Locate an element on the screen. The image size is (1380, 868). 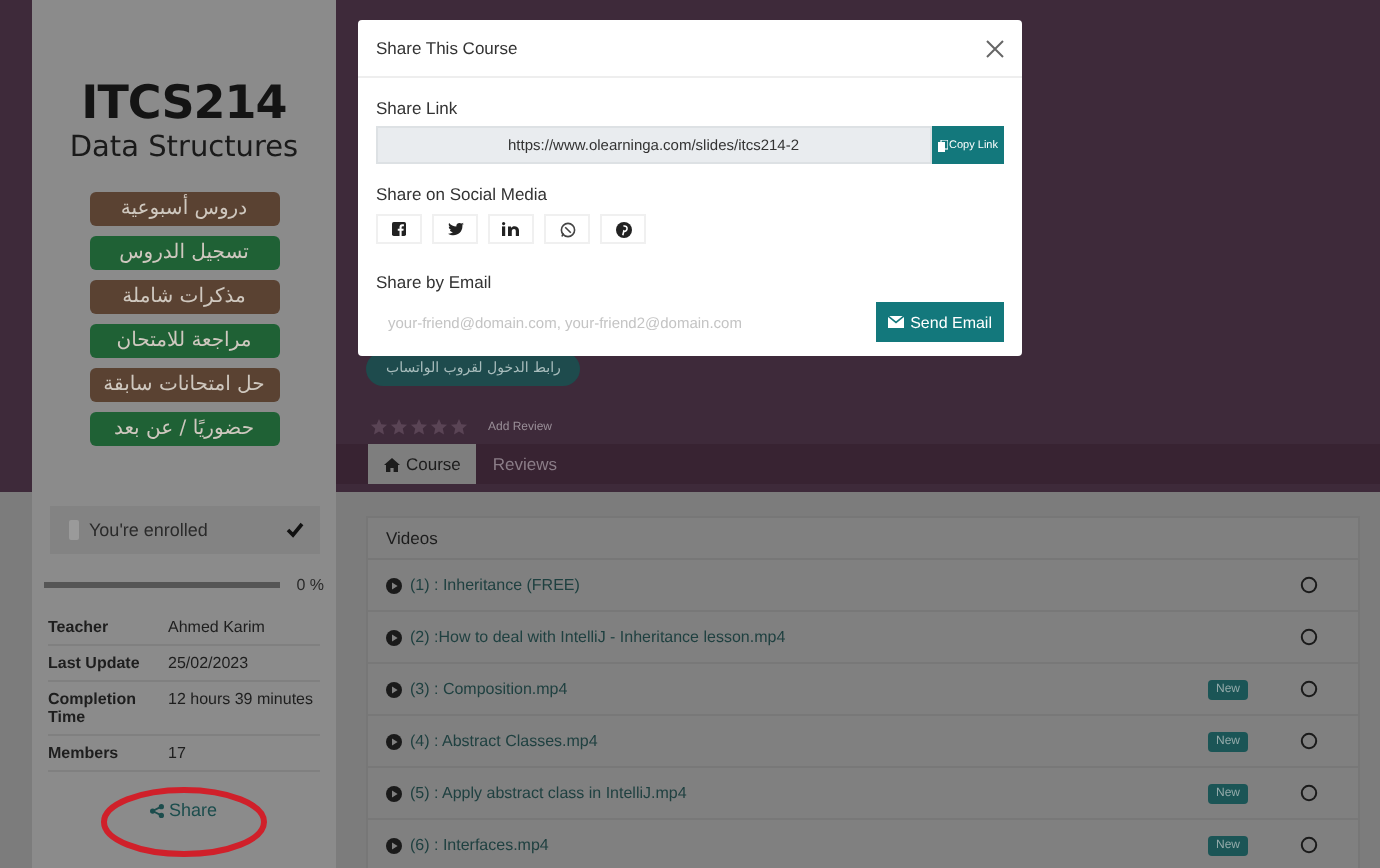
course-link-button: تسجيل الدروس is located at coordinates (184, 253).